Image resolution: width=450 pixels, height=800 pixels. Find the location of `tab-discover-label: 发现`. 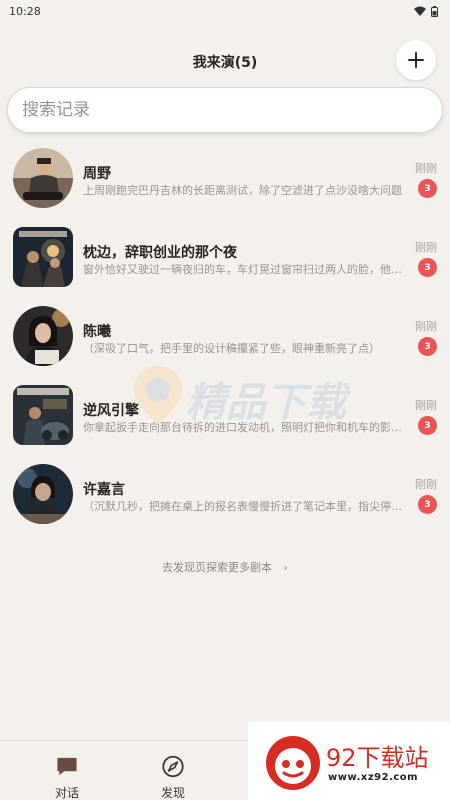

tab-discover-label: 发现 is located at coordinates (172, 793).